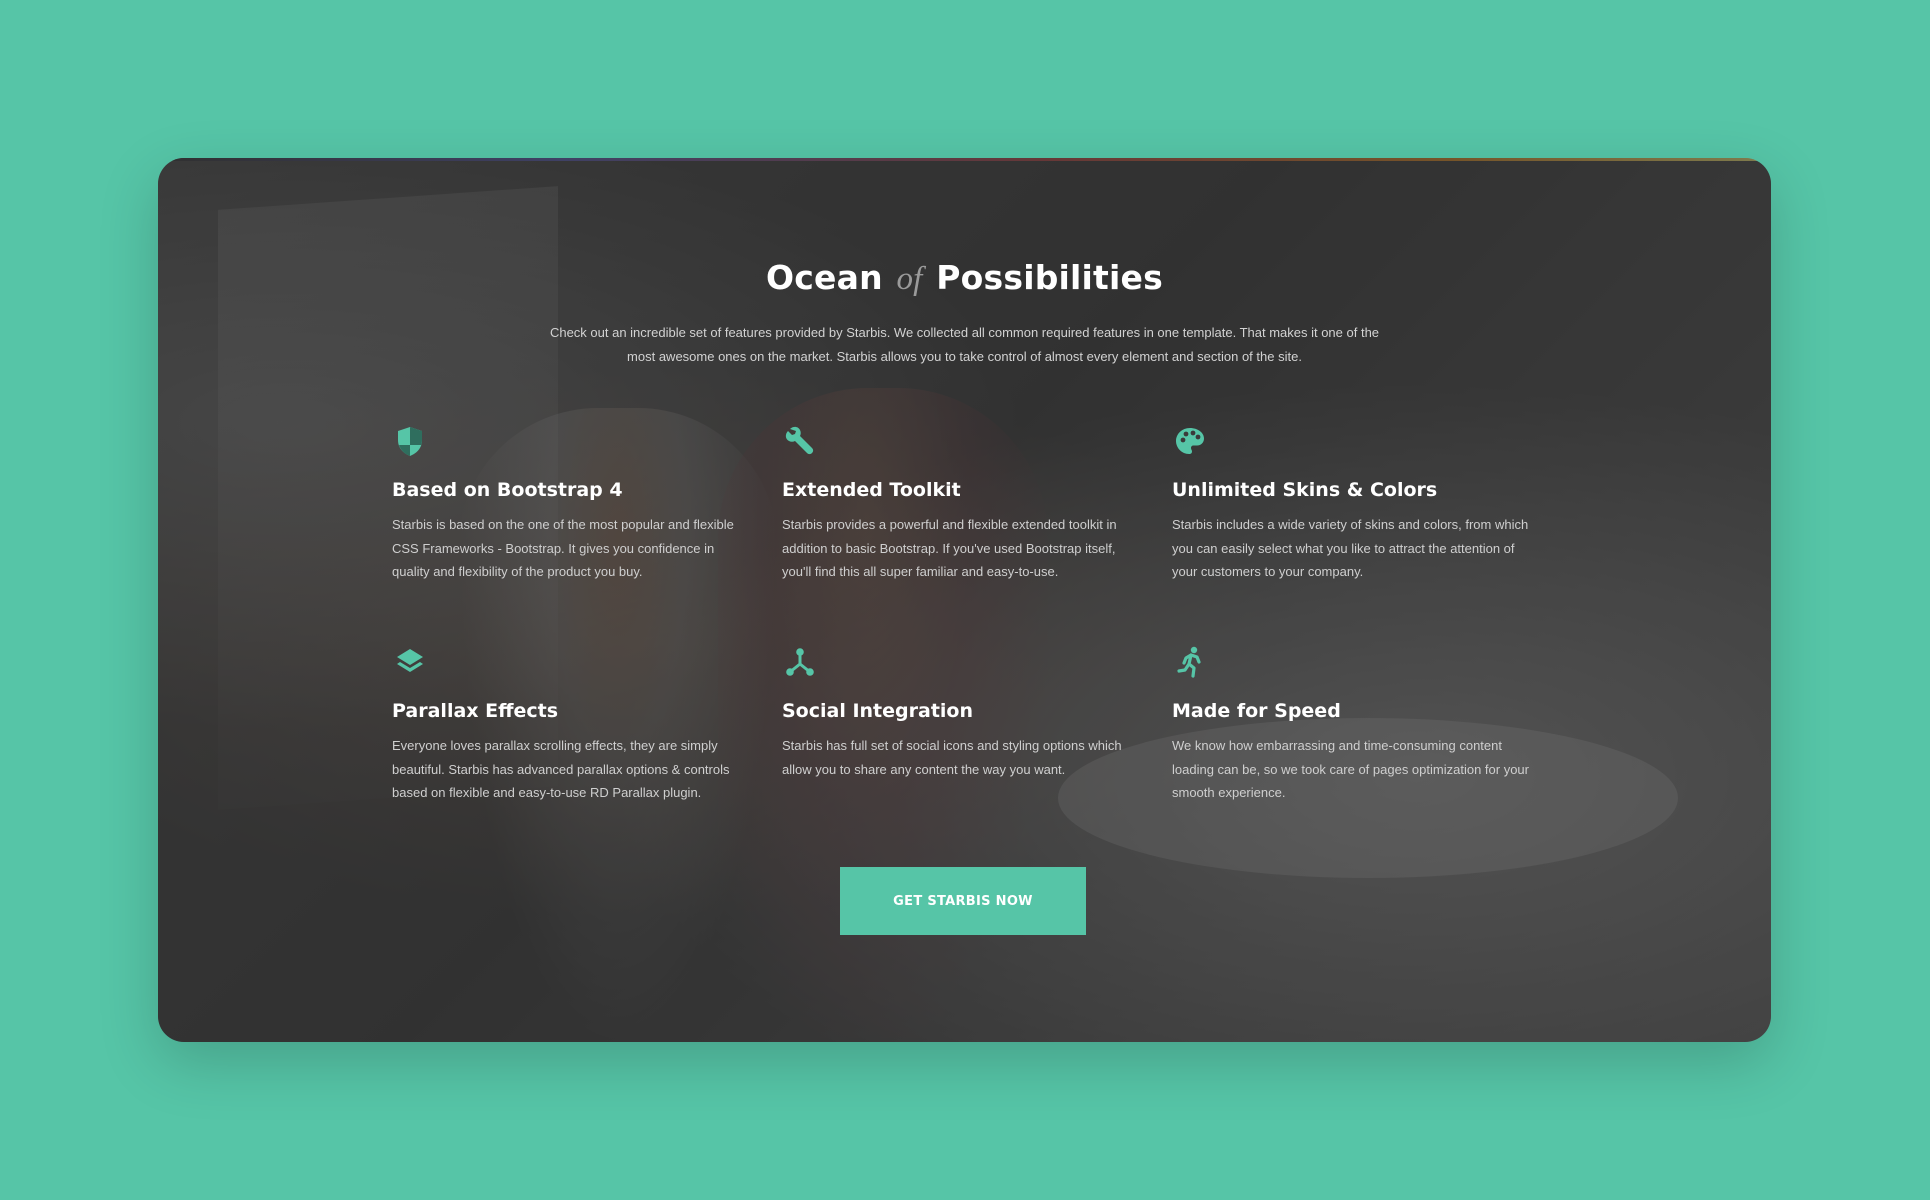  Describe the element at coordinates (871, 490) in the screenshot. I see `feature-title: Extended Toolkit` at that location.